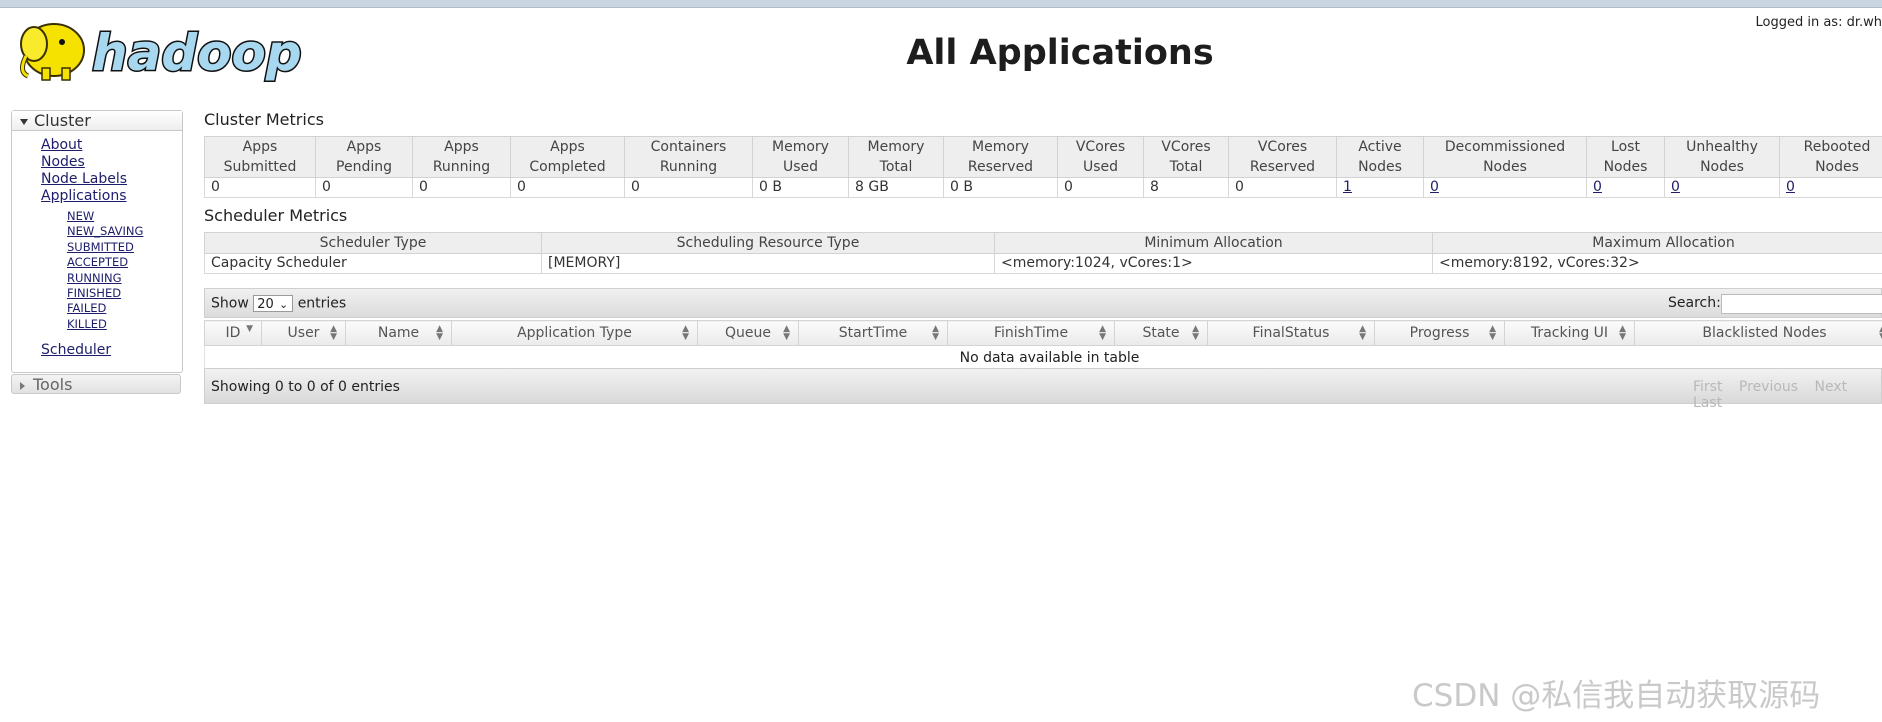 This screenshot has width=1882, height=722. What do you see at coordinates (305, 387) in the screenshot?
I see `table-info: Showing 0 to 0 of 0 entries` at bounding box center [305, 387].